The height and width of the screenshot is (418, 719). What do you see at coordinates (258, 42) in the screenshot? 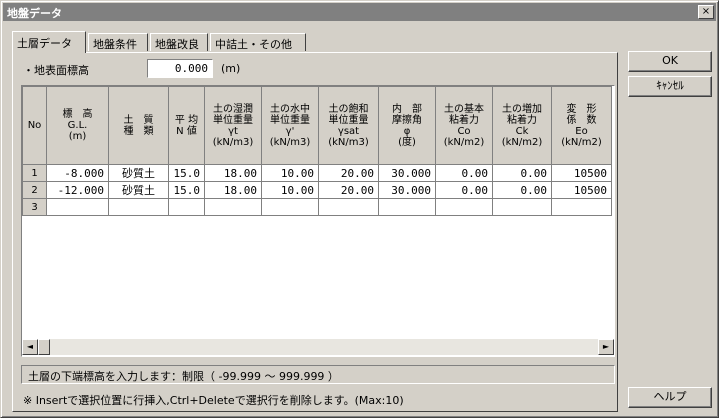
I see `tab-fill-other: 中詰土・その他` at bounding box center [258, 42].